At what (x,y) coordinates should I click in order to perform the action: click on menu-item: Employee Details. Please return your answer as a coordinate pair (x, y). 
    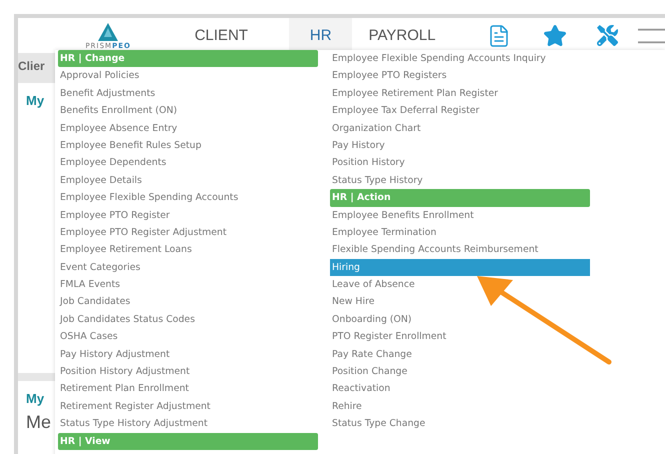
    Looking at the image, I should click on (188, 181).